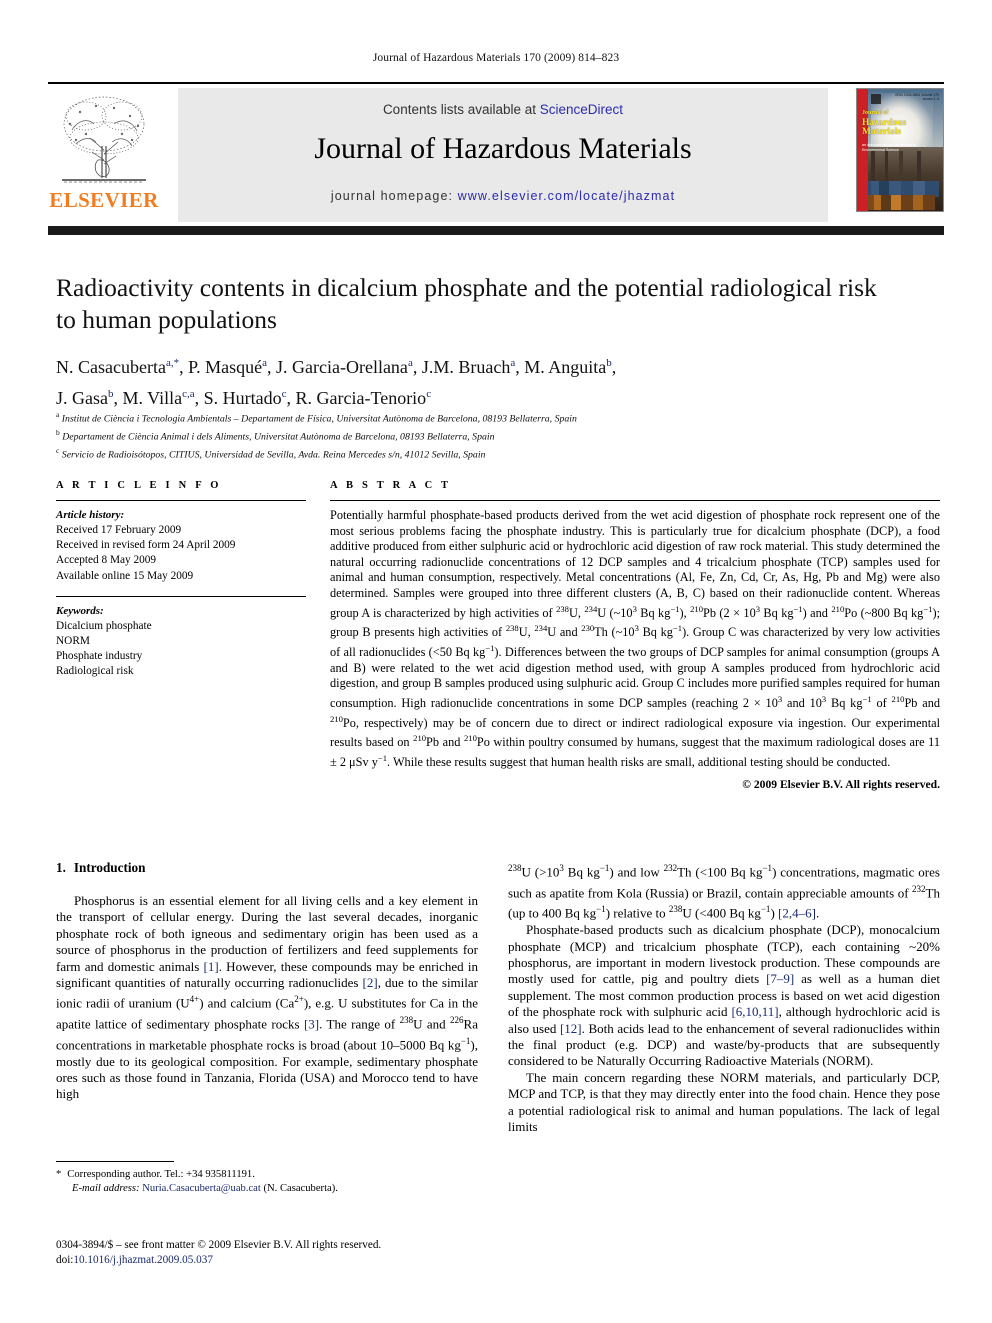 This screenshot has width=992, height=1323. What do you see at coordinates (143, 1260) in the screenshot?
I see `doi-link: 10.1016/j.jhazmat.2009.05.037` at bounding box center [143, 1260].